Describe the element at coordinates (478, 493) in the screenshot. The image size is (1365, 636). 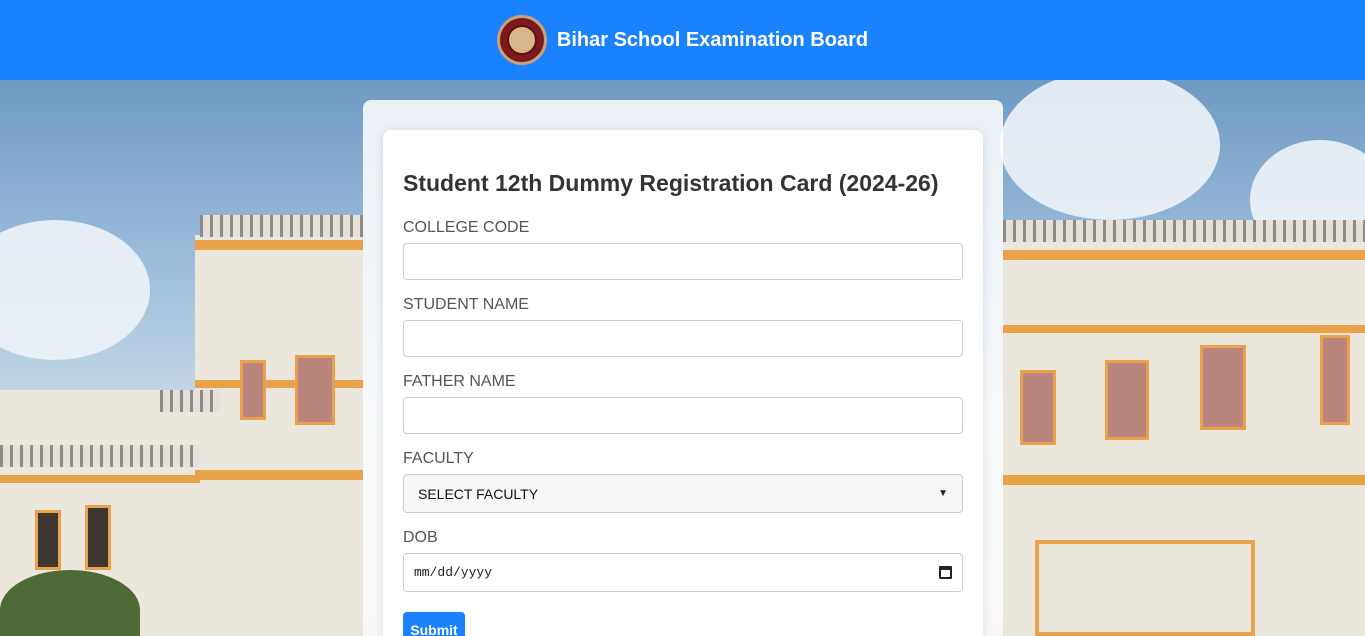
I see `faculty-selected-value: SELECT FACULTY` at that location.